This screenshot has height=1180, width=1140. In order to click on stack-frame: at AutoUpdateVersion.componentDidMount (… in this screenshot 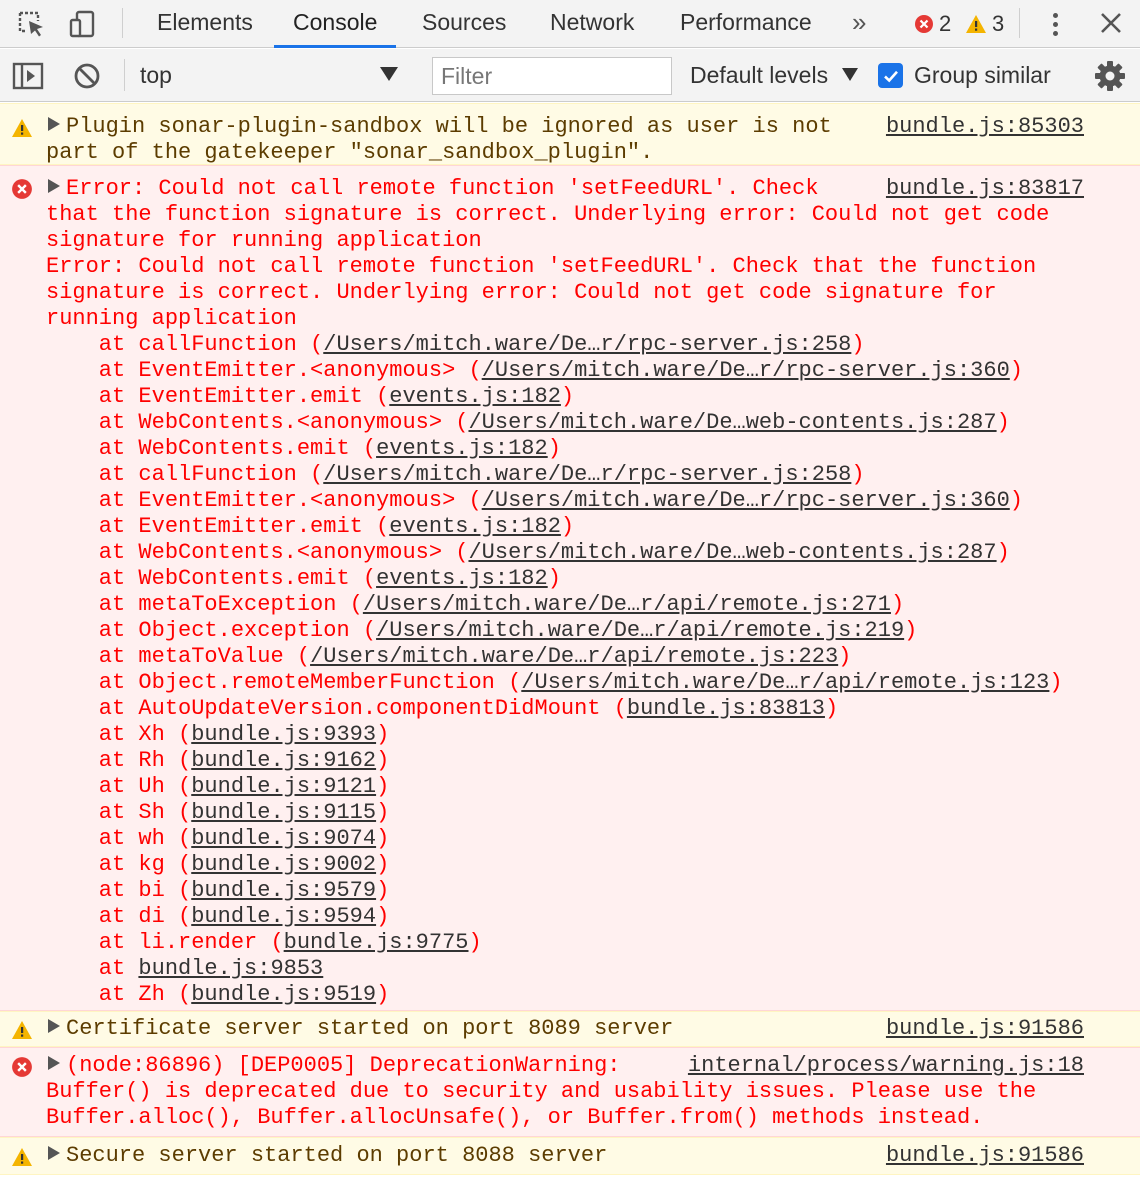, I will do `click(442, 708)`.